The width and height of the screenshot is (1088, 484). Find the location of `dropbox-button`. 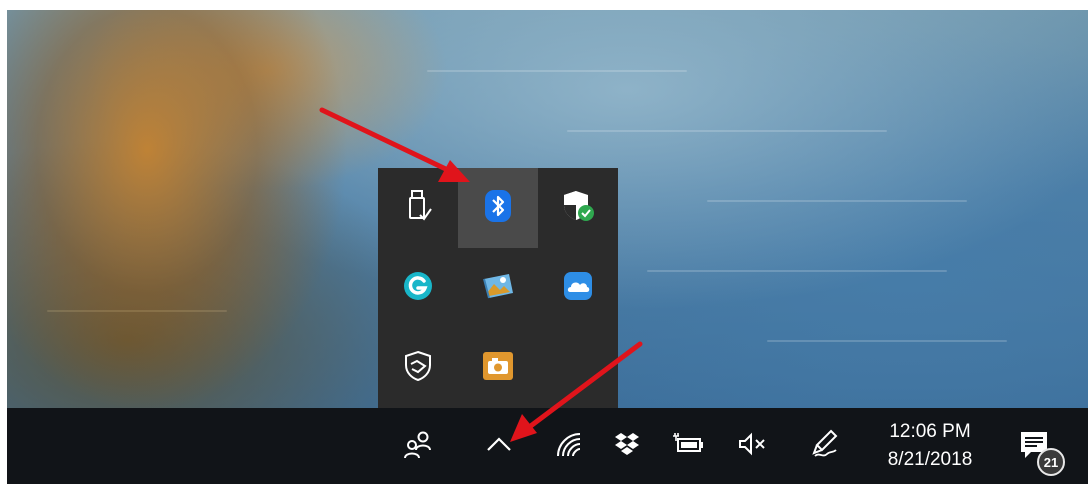

dropbox-button is located at coordinates (627, 446).